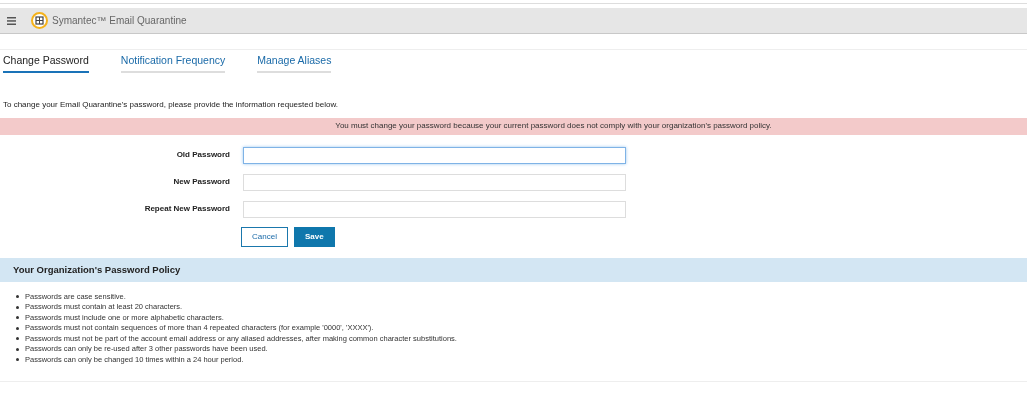 Image resolution: width=1027 pixels, height=401 pixels. What do you see at coordinates (513, 269) in the screenshot?
I see `policy-header: Your Organization's Password Policy` at bounding box center [513, 269].